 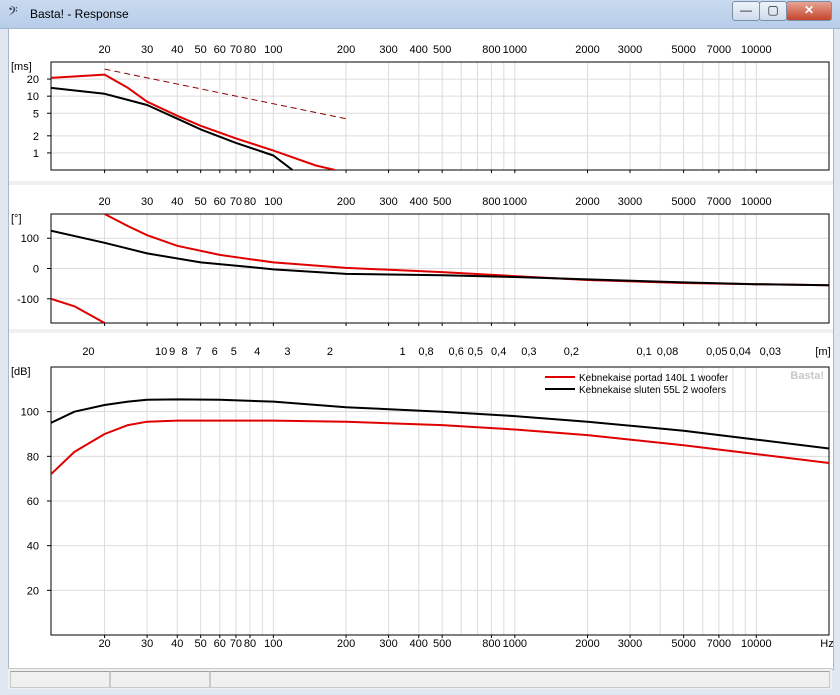 I want to click on x-tick-label: 800, so click(x=491, y=644).